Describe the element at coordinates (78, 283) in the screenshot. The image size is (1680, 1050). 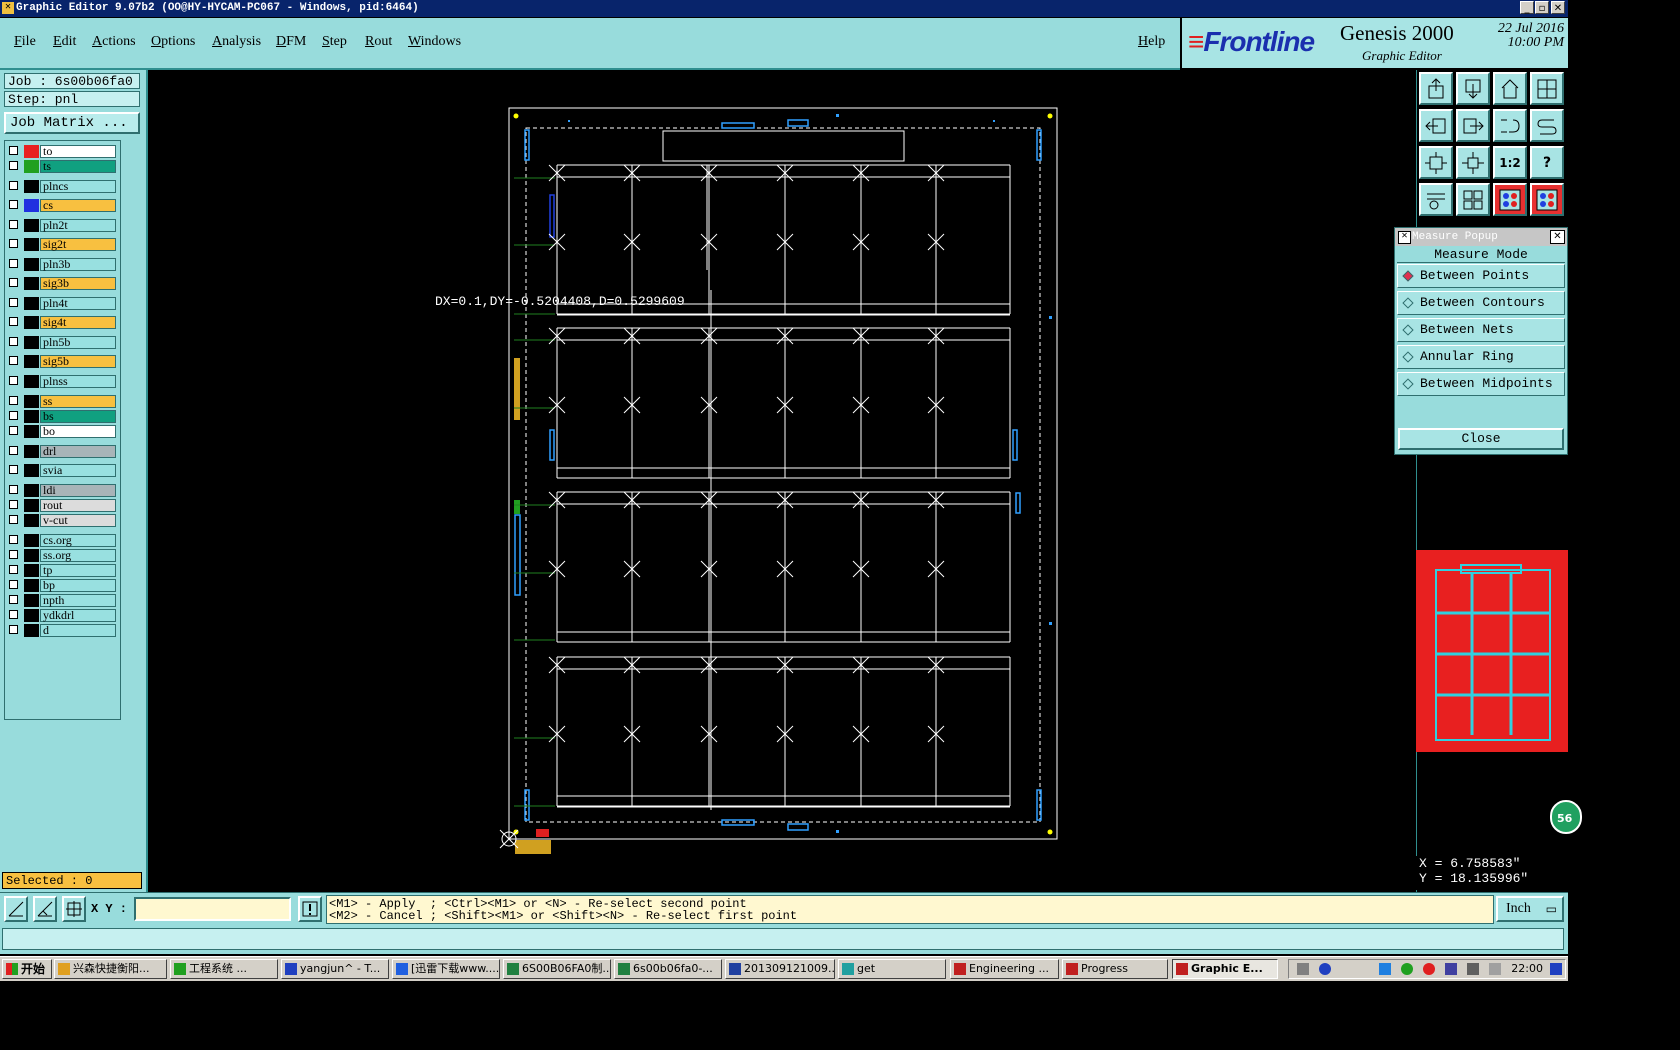
I see `layer-name: sig3b` at that location.